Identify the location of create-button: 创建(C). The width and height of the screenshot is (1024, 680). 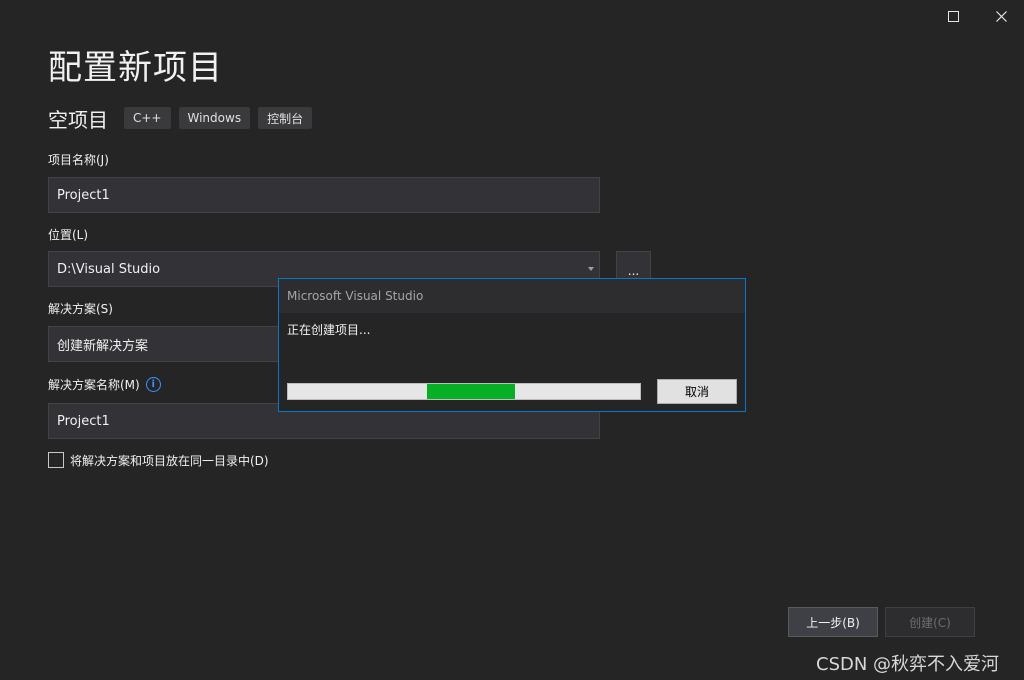
(930, 622).